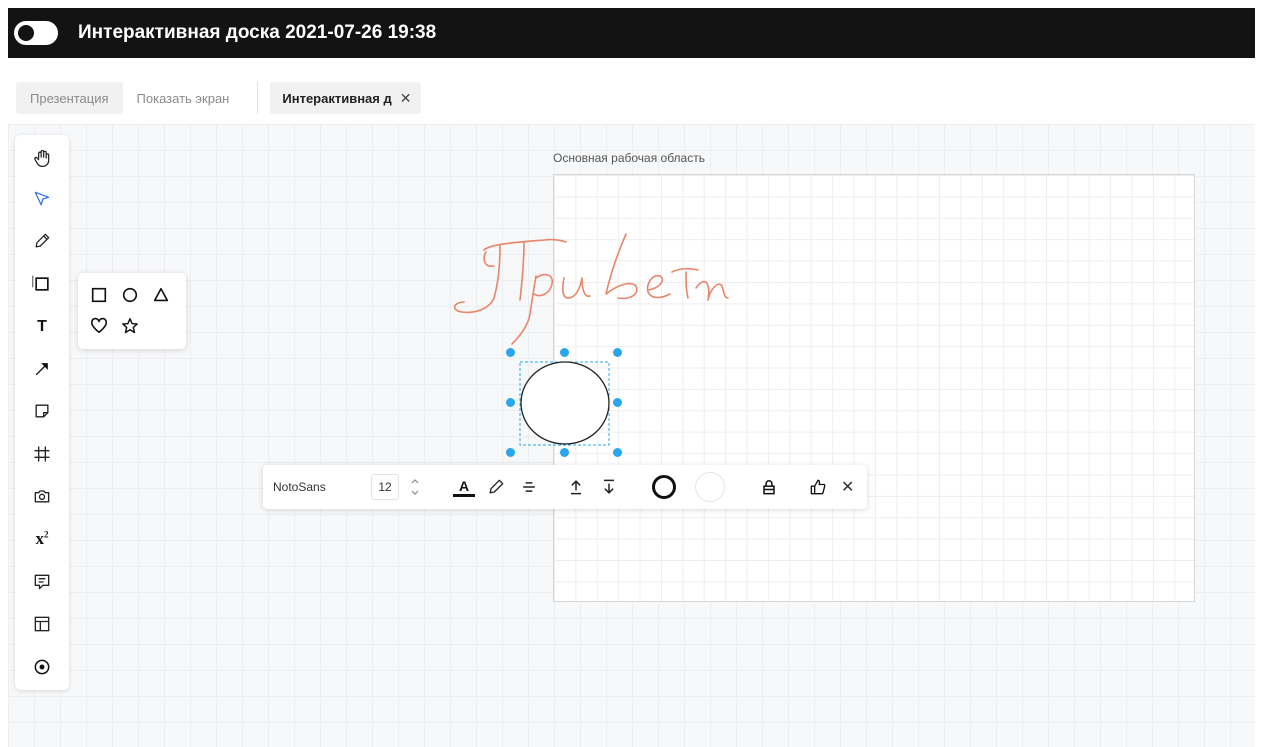 The width and height of the screenshot is (1263, 747). I want to click on bring-forward-button, so click(576, 487).